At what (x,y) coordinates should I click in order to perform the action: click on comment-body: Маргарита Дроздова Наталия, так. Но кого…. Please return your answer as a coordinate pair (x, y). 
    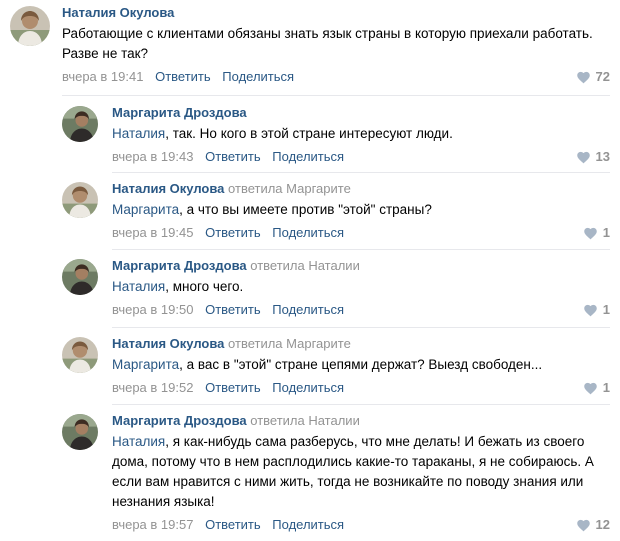
    Looking at the image, I should click on (361, 135).